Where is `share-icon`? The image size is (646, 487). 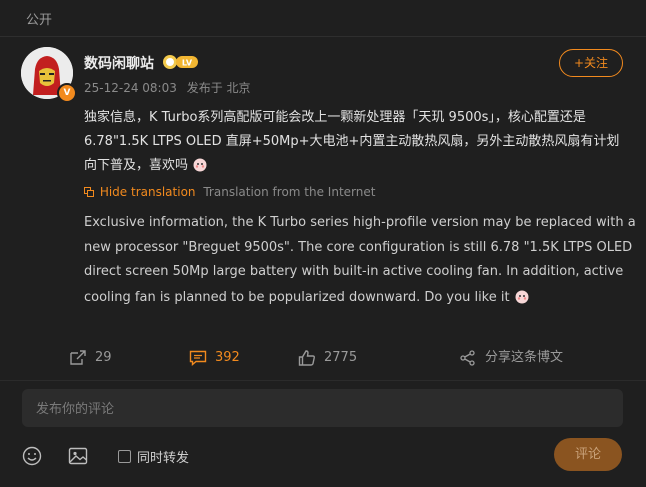
share-icon is located at coordinates (467, 358).